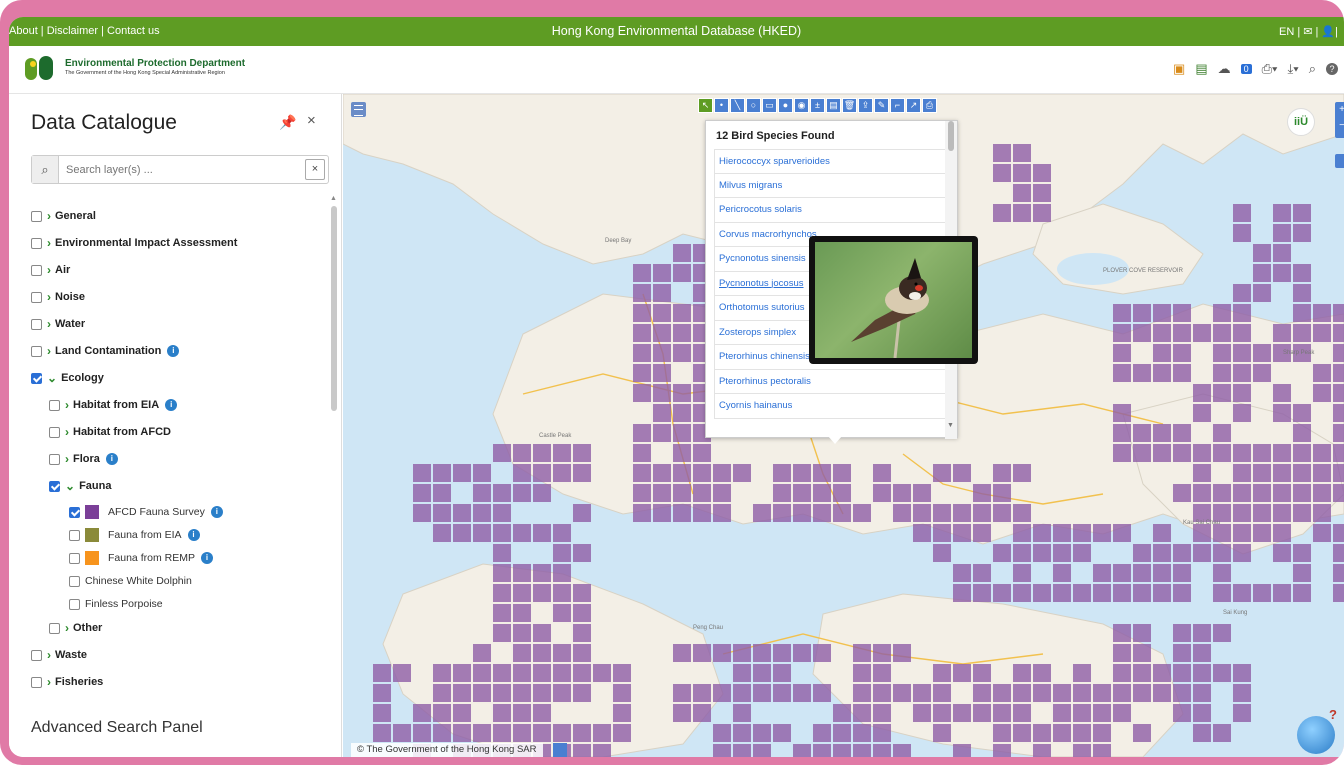 This screenshot has height=765, width=1344. What do you see at coordinates (951, 136) in the screenshot?
I see `scroll-thumb` at bounding box center [951, 136].